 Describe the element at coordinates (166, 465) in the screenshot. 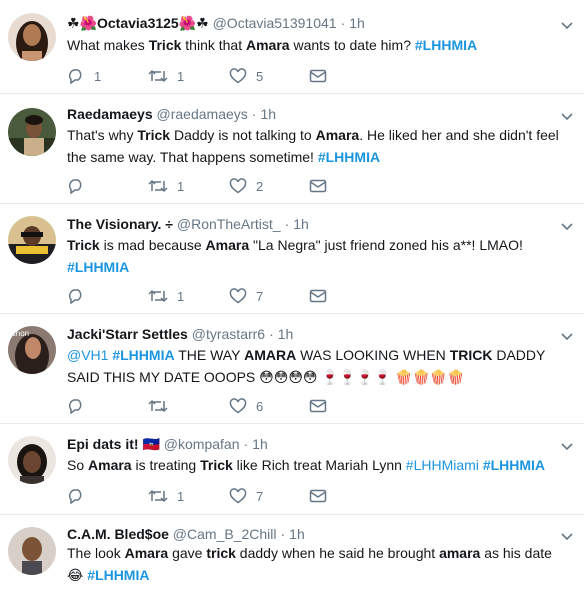

I see `text-segment: is treating` at that location.